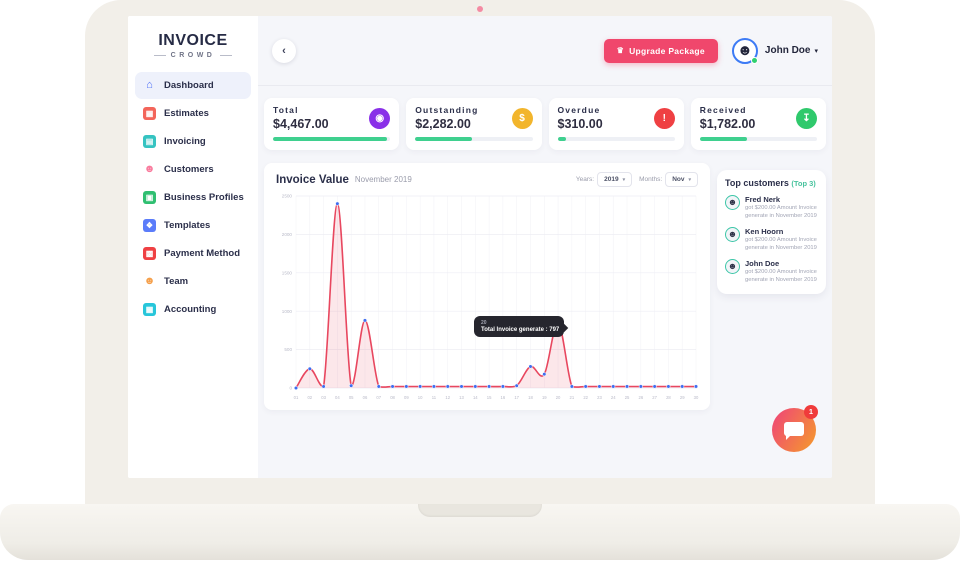 Image resolution: width=960 pixels, height=570 pixels. What do you see at coordinates (193, 141) in the screenshot?
I see `sidebar-item-invoicing: ▤ Invoicing` at bounding box center [193, 141].